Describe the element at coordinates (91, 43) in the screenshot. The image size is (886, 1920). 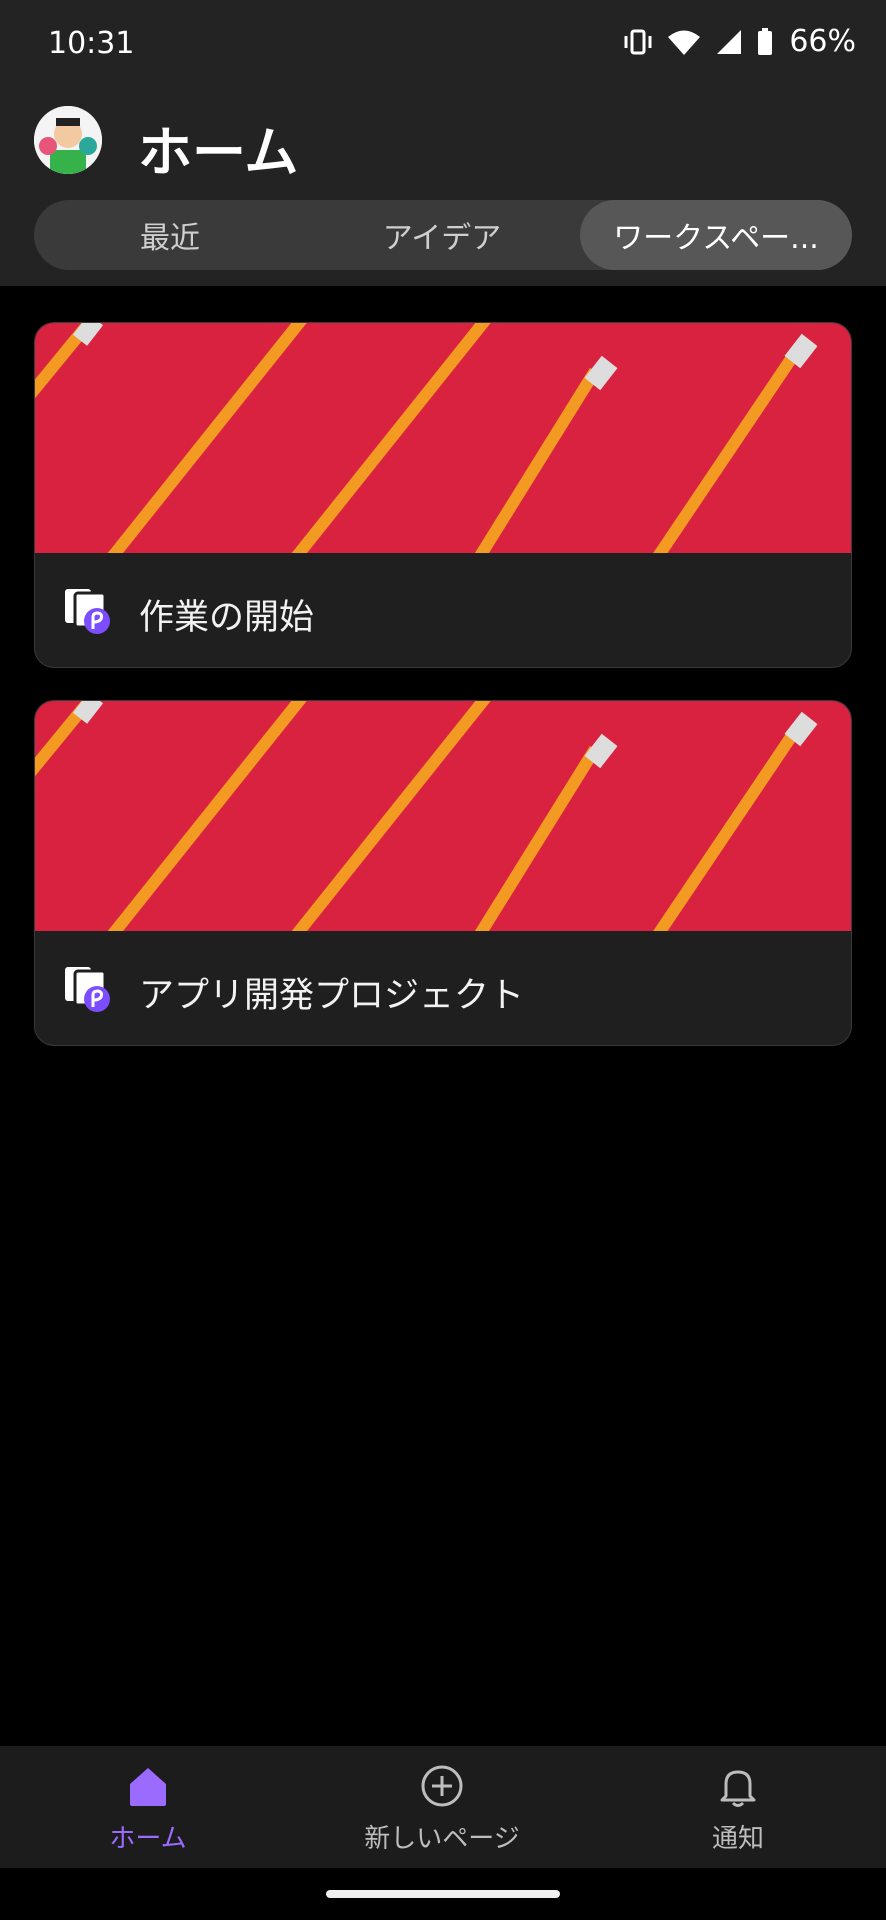
I see `status-time: 10:31` at that location.